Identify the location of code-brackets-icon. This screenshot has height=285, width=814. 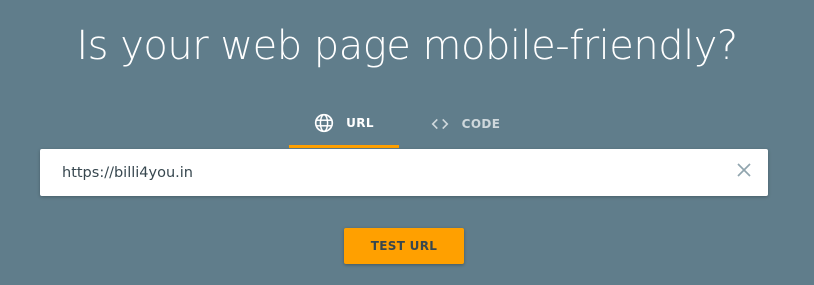
(440, 124).